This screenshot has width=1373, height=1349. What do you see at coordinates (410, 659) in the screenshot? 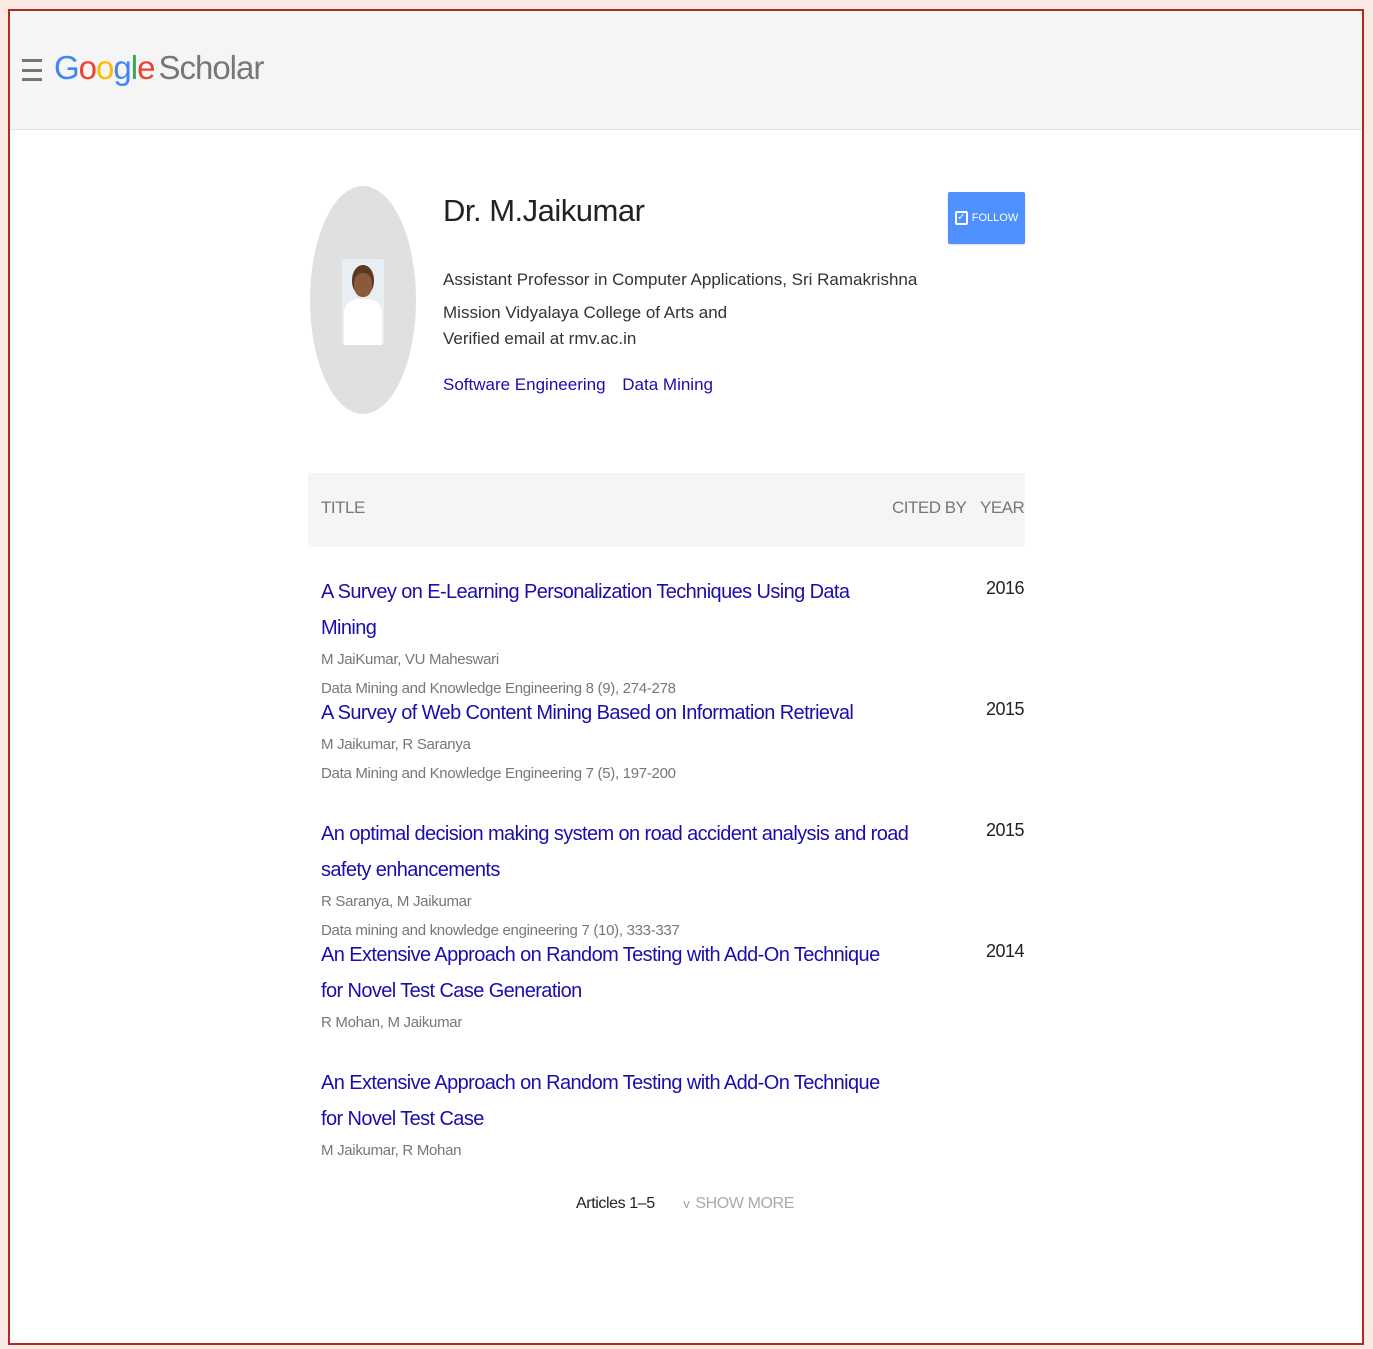
I see `article-authors: M JaiKumar, VU Maheswari` at bounding box center [410, 659].